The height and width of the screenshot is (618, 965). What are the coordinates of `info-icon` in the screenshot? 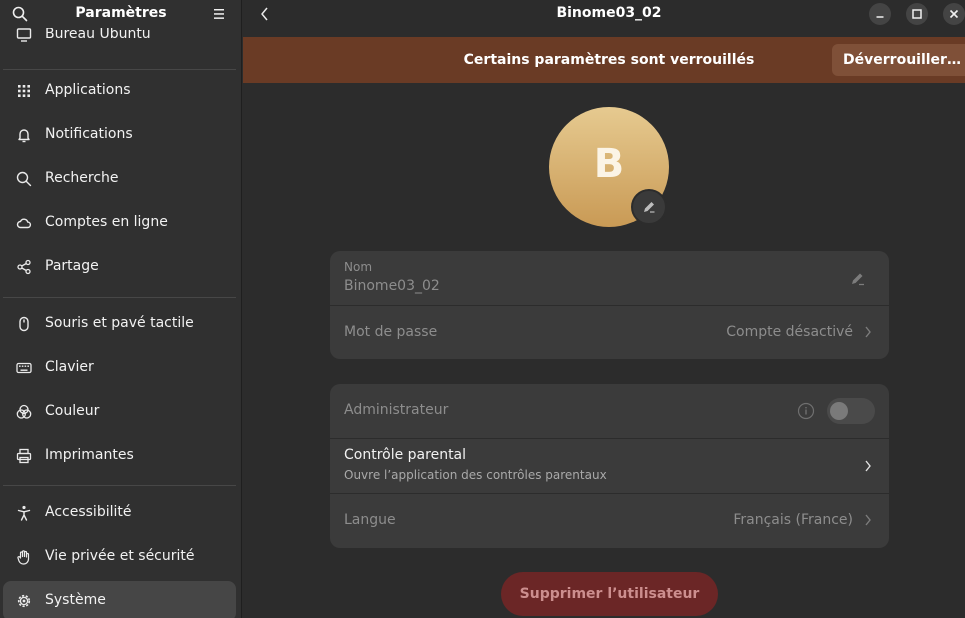 It's located at (806, 411).